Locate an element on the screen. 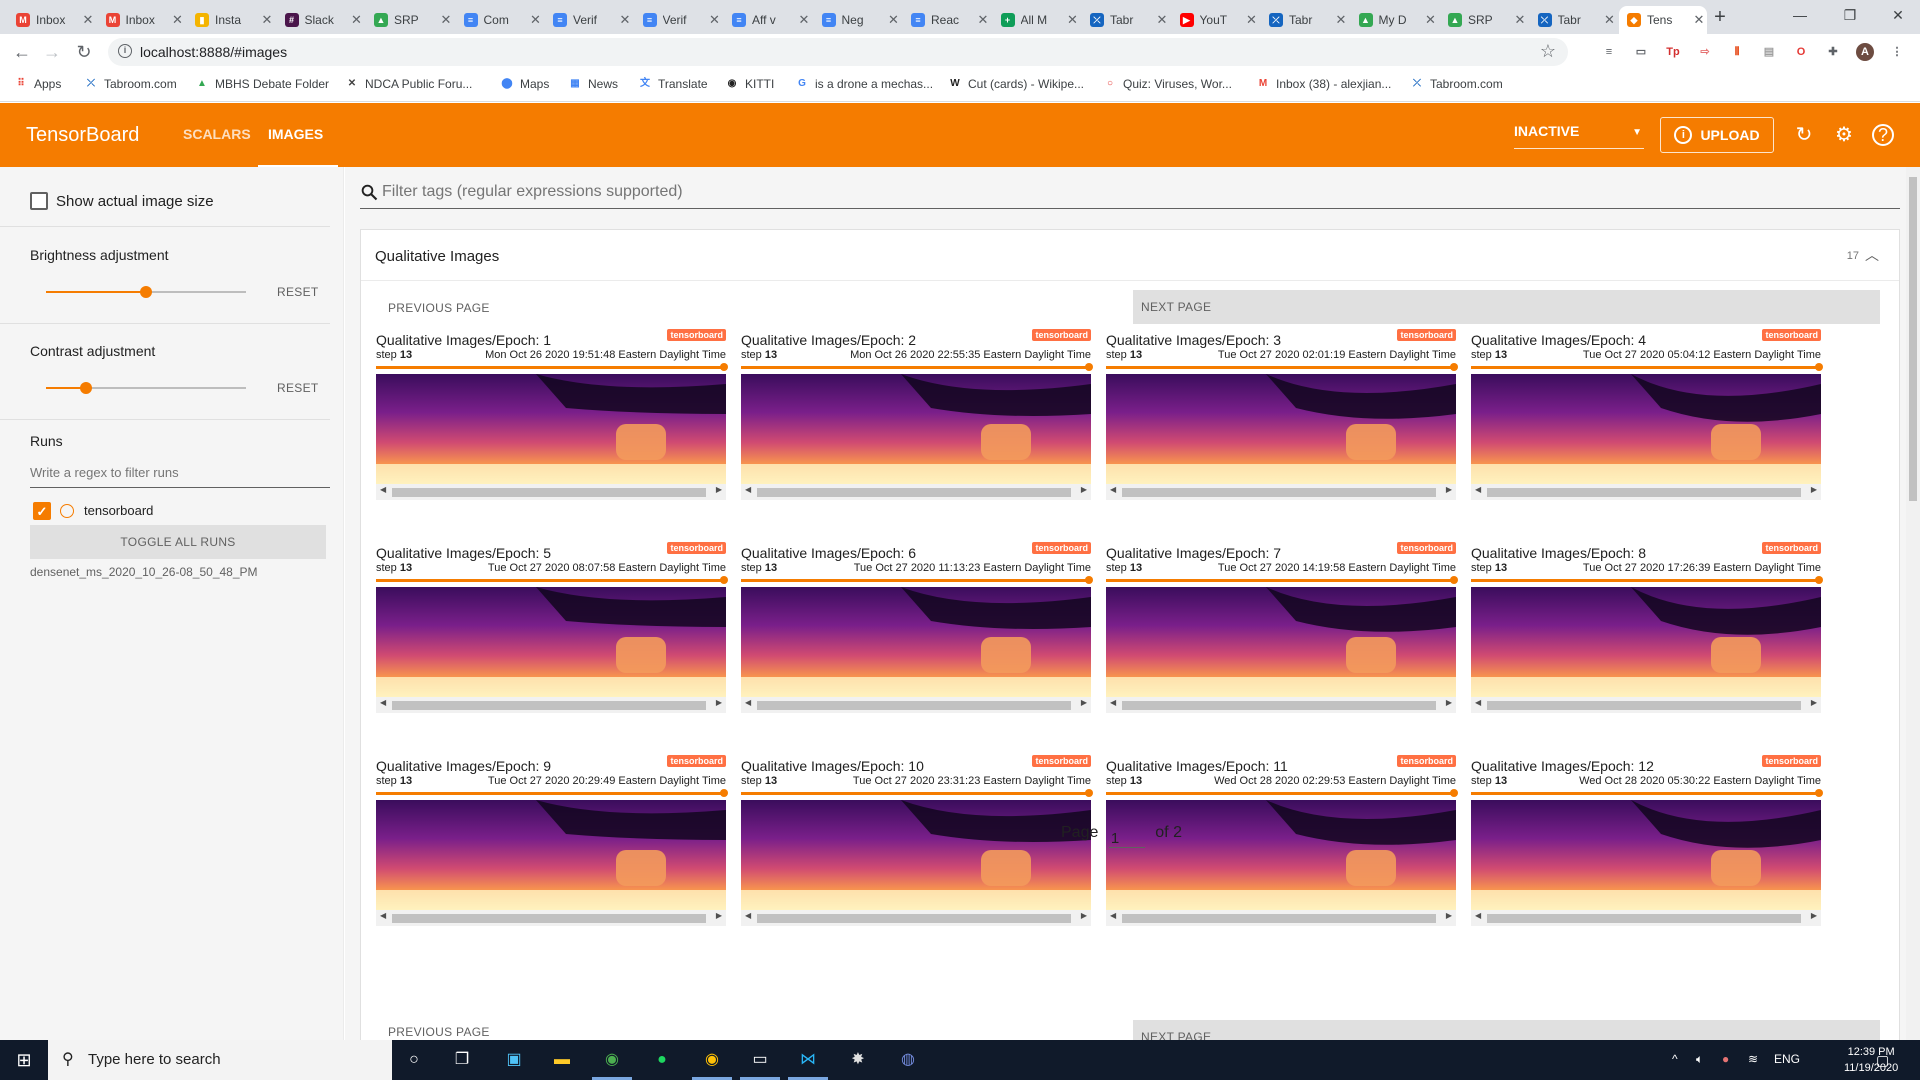 This screenshot has width=1920, height=1080. contrast-reset-button: RESET is located at coordinates (298, 388).